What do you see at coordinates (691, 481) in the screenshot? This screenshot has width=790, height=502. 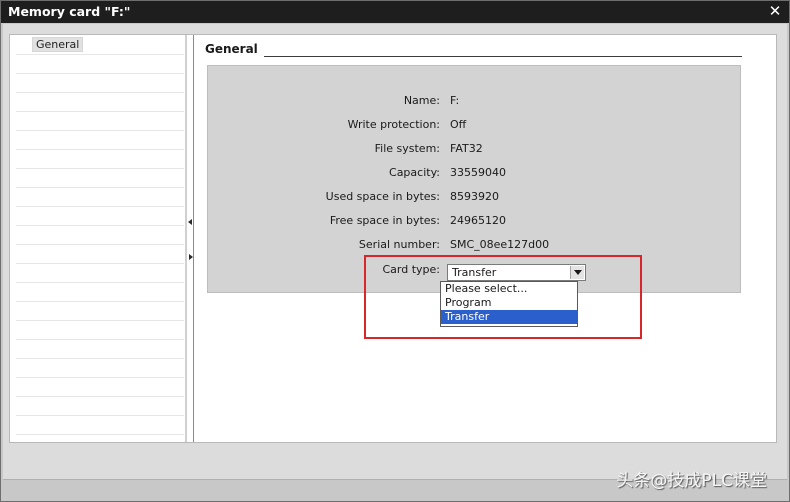 I see `watermark: 头条@技成PLC课堂` at bounding box center [691, 481].